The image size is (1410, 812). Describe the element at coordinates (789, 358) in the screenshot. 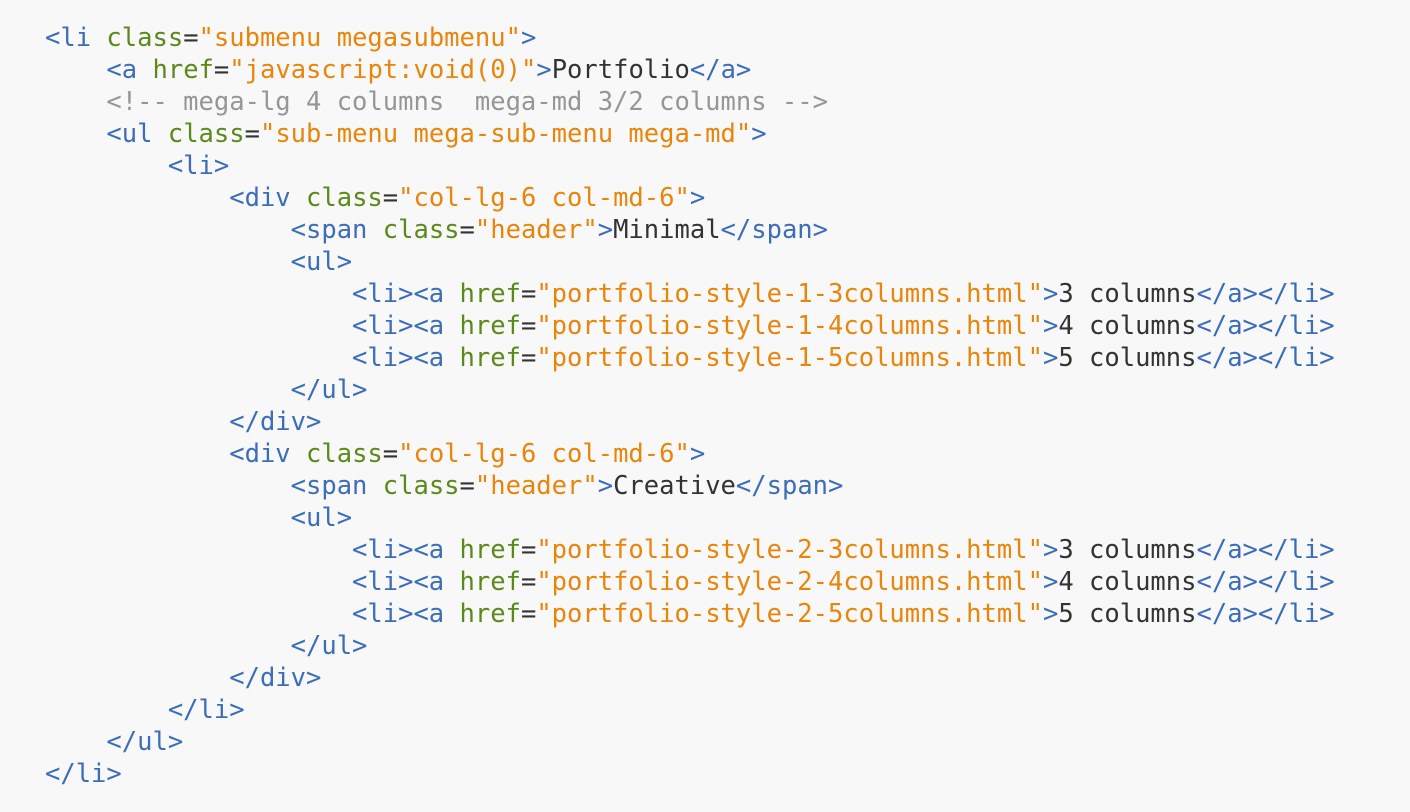

I see `code-string-token: "portfolio-style-1-5columns.html"` at that location.